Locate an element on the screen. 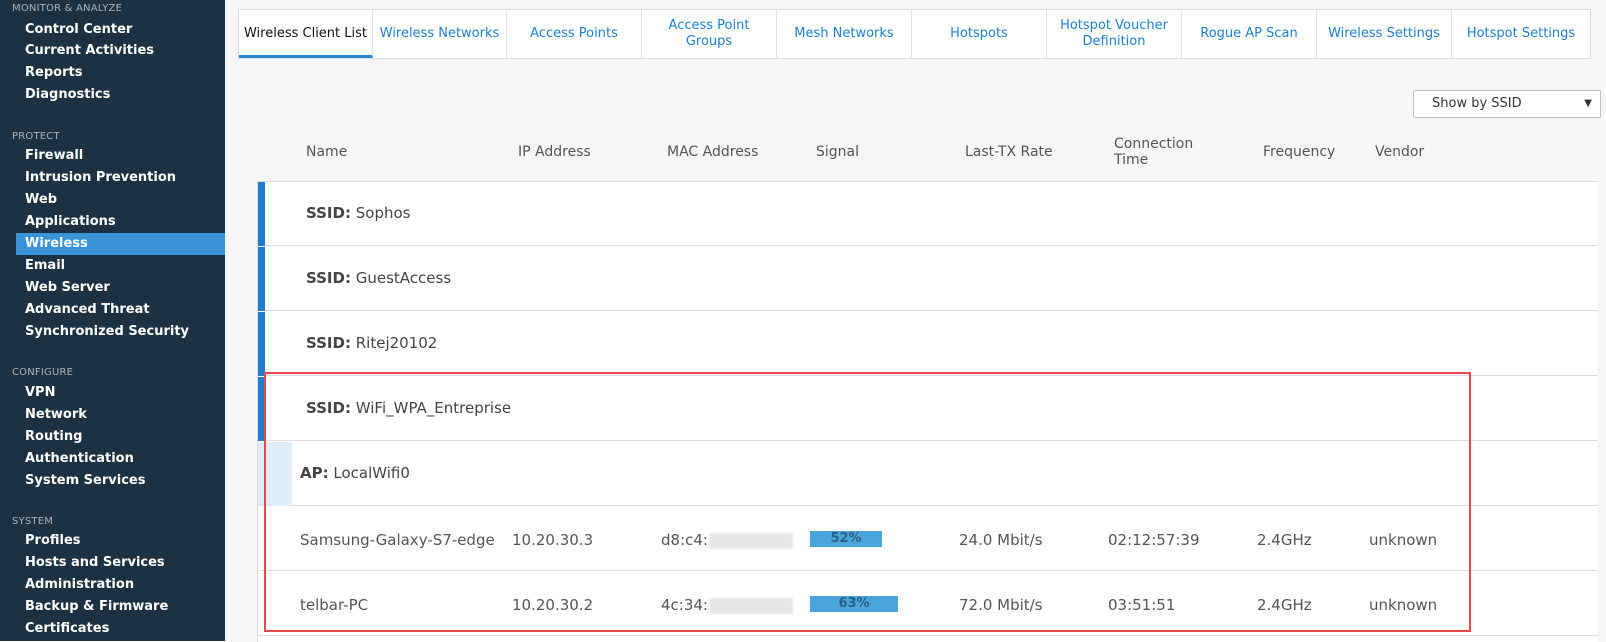 Image resolution: width=1606 pixels, height=642 pixels. ssid-name: GuestAccess is located at coordinates (403, 278).